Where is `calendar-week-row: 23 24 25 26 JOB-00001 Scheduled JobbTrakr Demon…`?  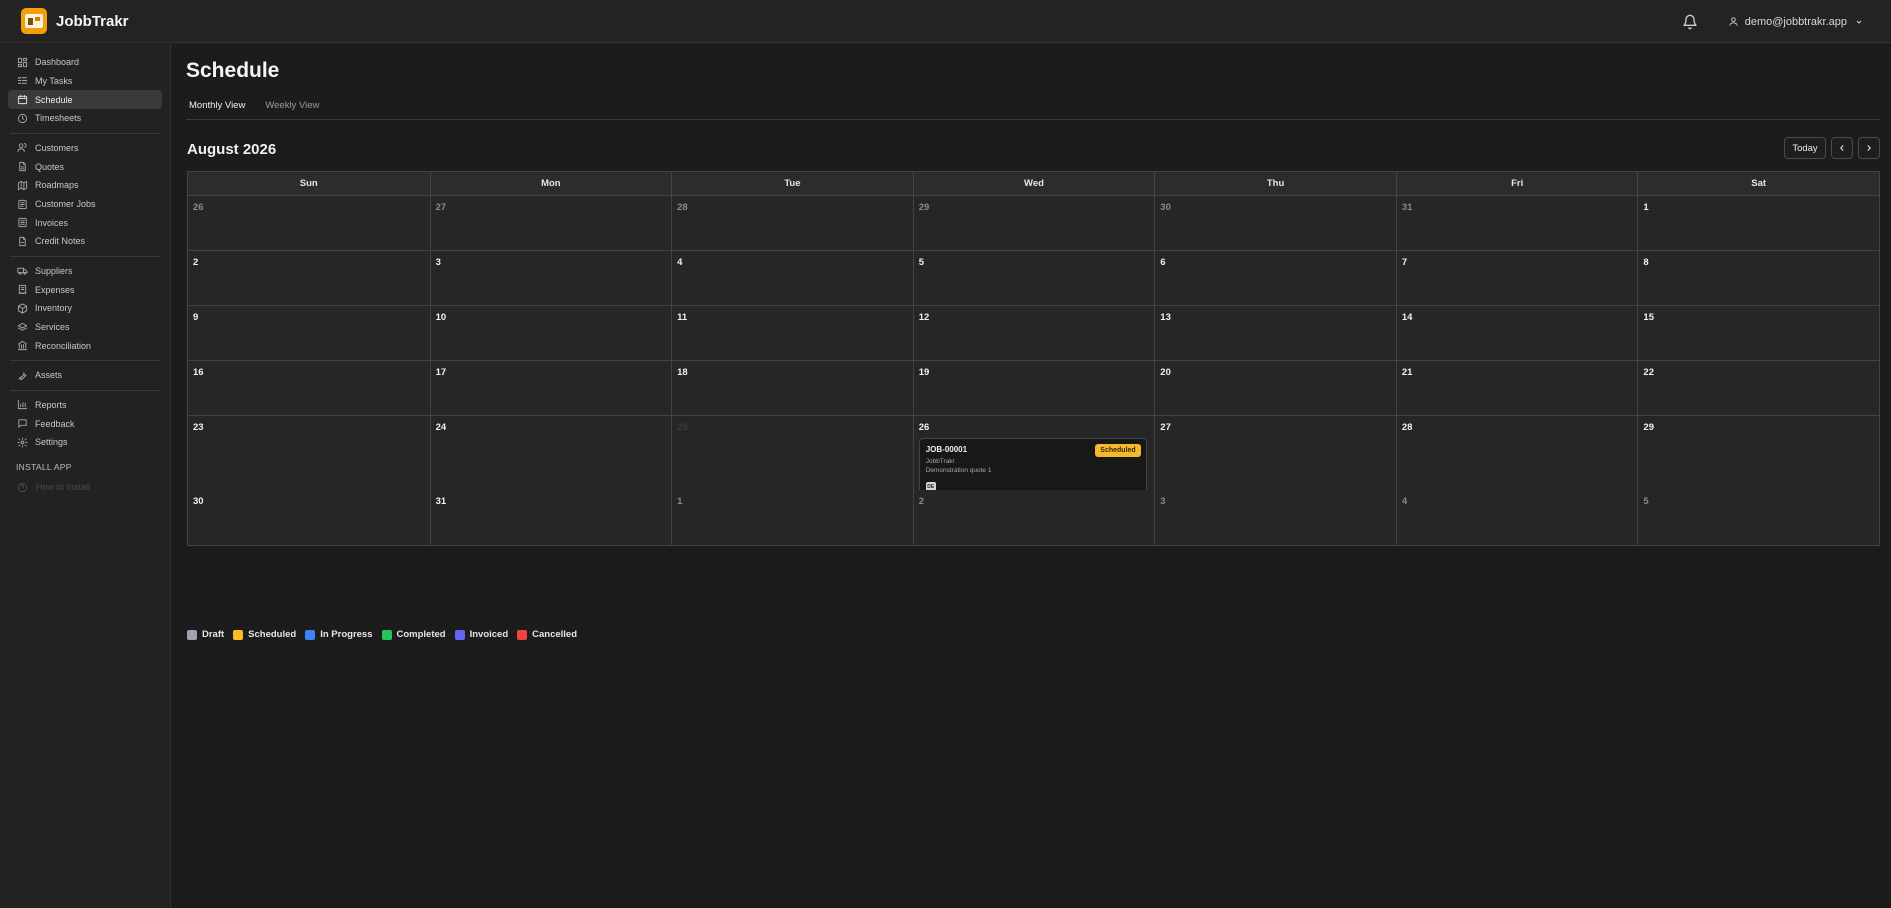 calendar-week-row: 23 24 25 26 JOB-00001 Scheduled JobbTrakr Demon… is located at coordinates (1033, 460).